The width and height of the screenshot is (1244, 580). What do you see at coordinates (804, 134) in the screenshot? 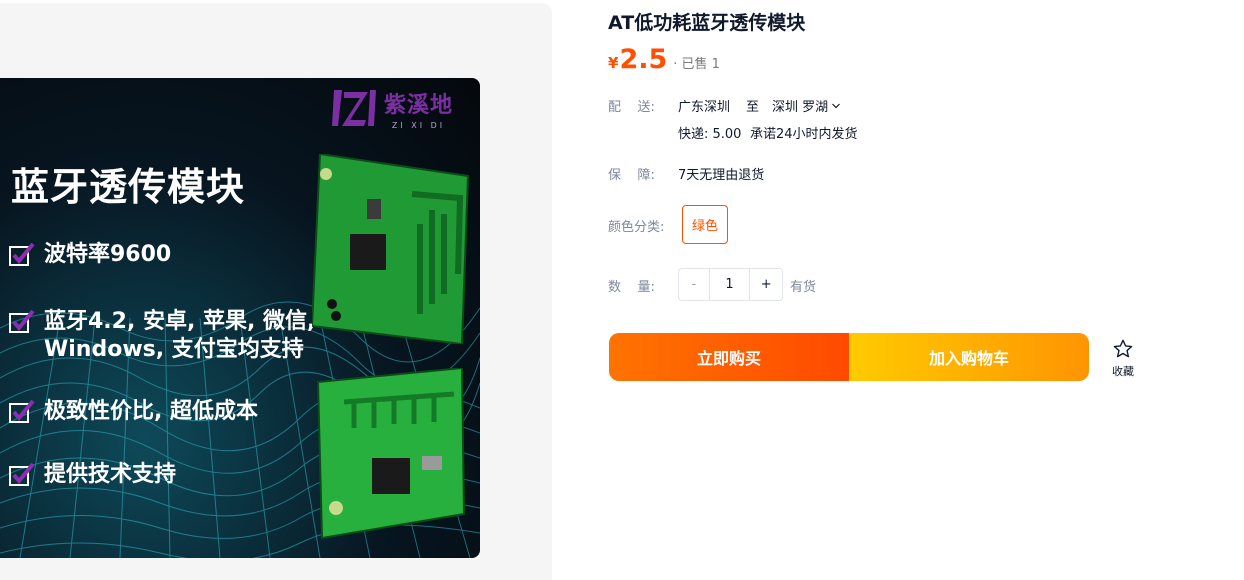
I see `shipping-promise: 承诺24小时内发货` at bounding box center [804, 134].